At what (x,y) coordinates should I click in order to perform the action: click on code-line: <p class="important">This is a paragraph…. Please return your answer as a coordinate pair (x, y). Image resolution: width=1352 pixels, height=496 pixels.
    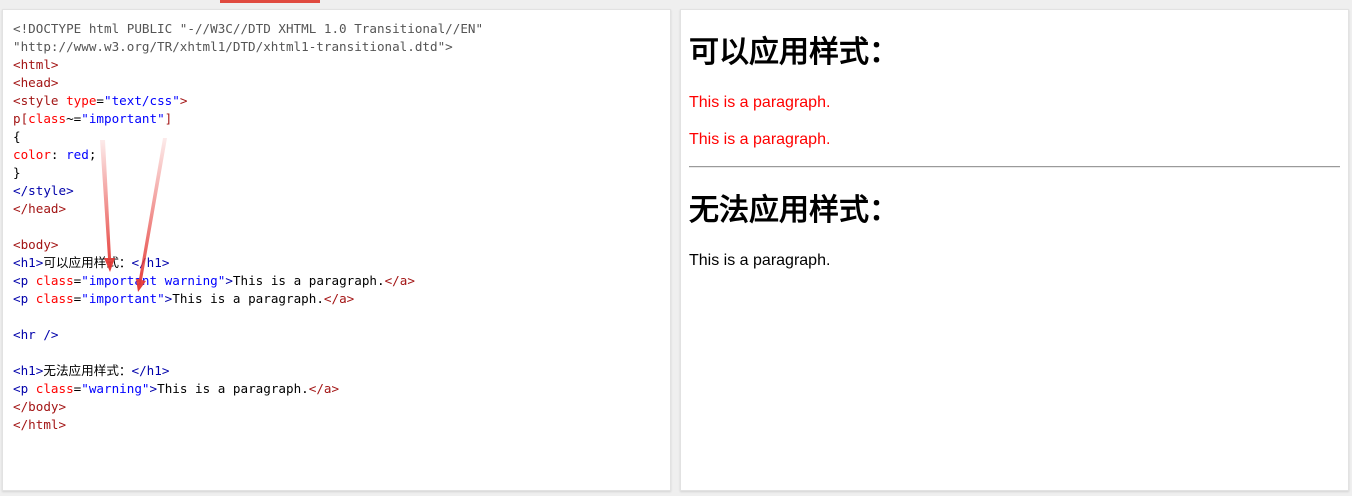
    Looking at the image, I should click on (248, 299).